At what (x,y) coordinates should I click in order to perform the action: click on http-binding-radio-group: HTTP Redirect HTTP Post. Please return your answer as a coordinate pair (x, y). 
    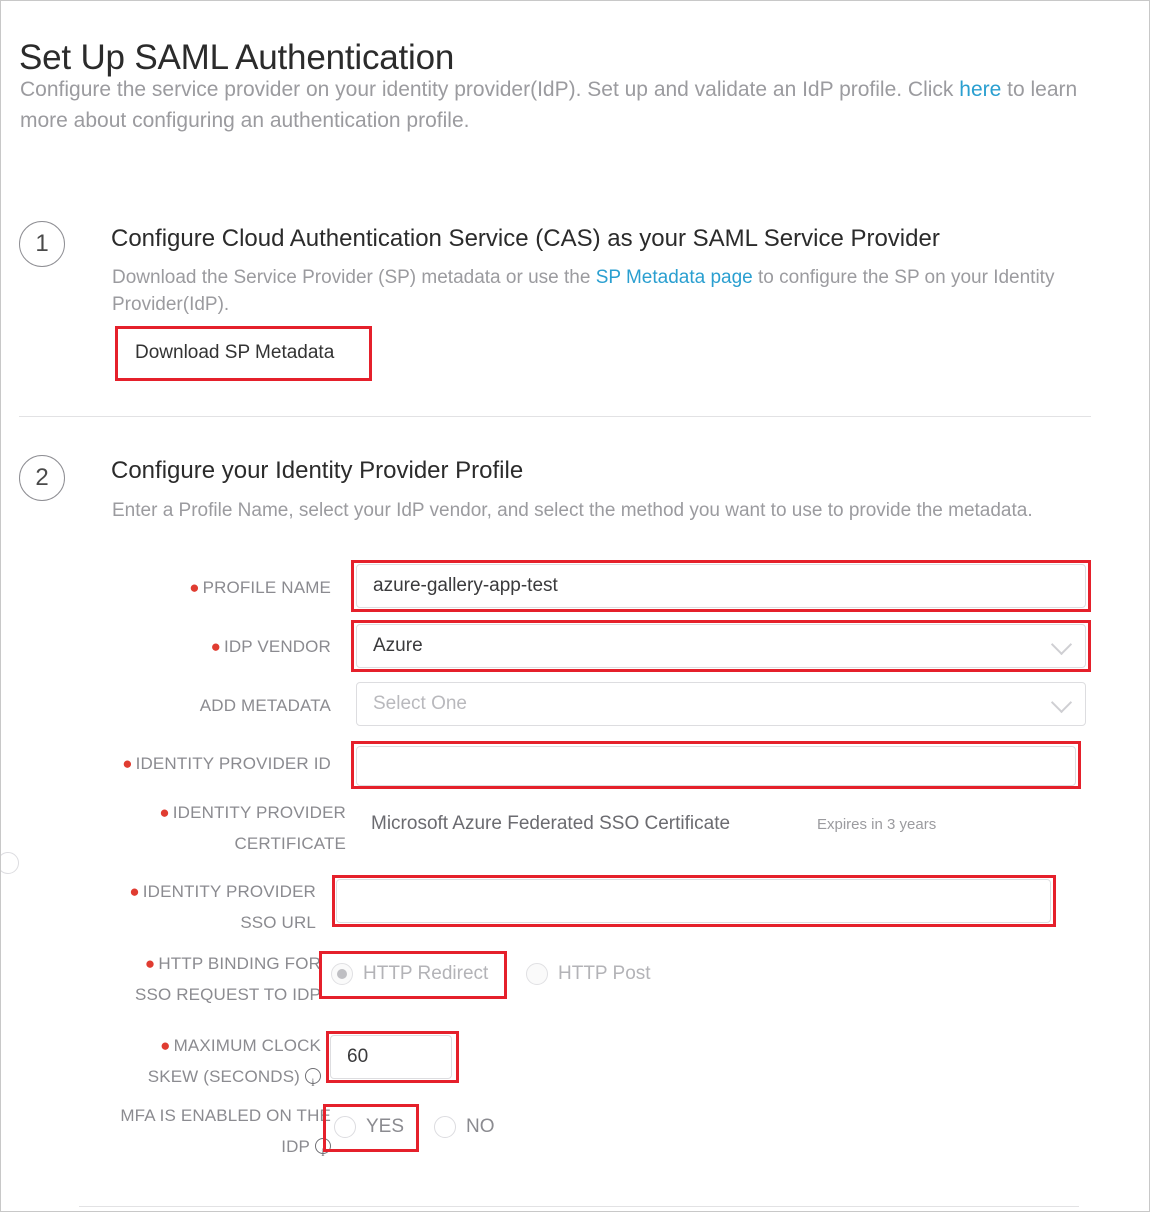
    Looking at the image, I should click on (533, 975).